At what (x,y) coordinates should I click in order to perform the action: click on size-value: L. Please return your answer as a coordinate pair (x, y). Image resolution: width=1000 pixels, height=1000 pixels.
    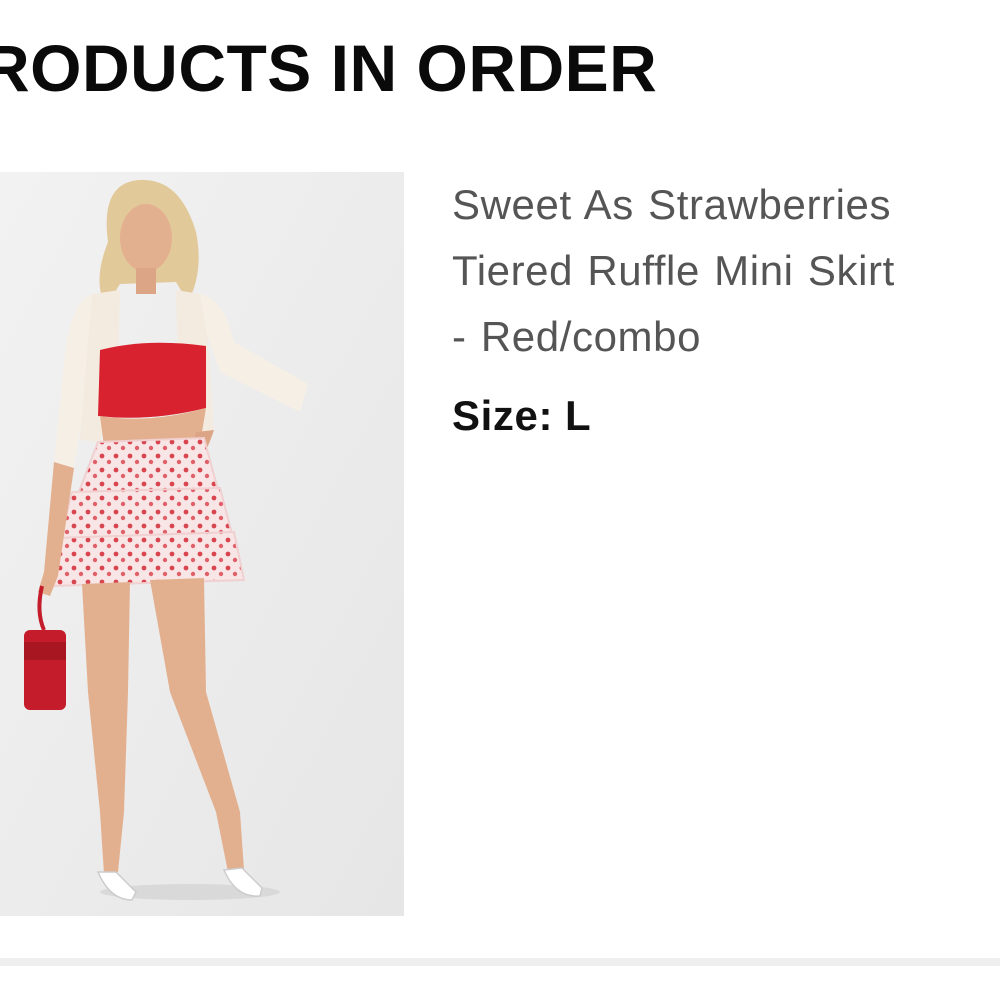
    Looking at the image, I should click on (578, 415).